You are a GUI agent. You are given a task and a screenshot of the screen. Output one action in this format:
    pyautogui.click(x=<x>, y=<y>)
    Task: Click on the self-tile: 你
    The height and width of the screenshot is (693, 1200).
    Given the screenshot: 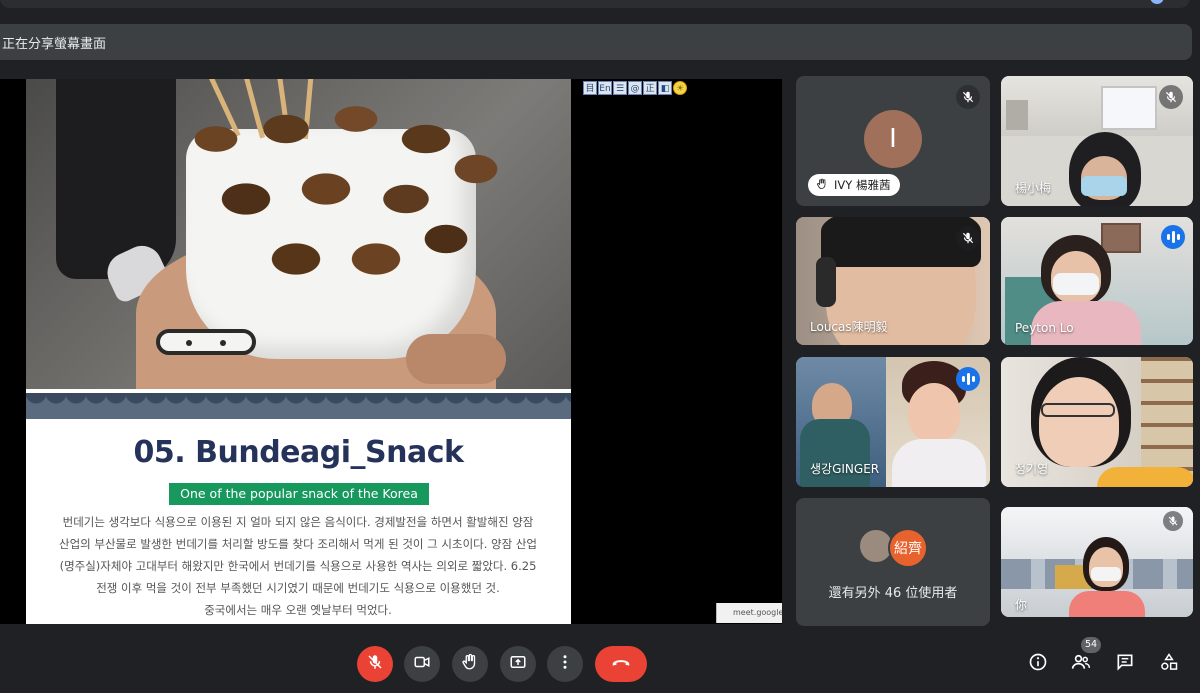 What is the action you would take?
    pyautogui.click(x=1097, y=562)
    